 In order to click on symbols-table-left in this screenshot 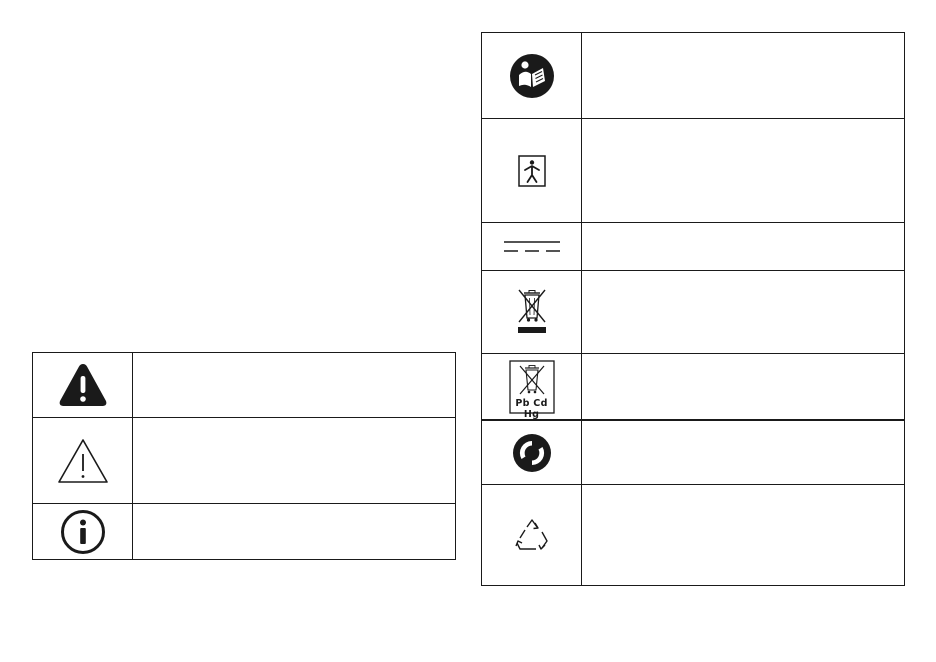, I will do `click(244, 456)`.